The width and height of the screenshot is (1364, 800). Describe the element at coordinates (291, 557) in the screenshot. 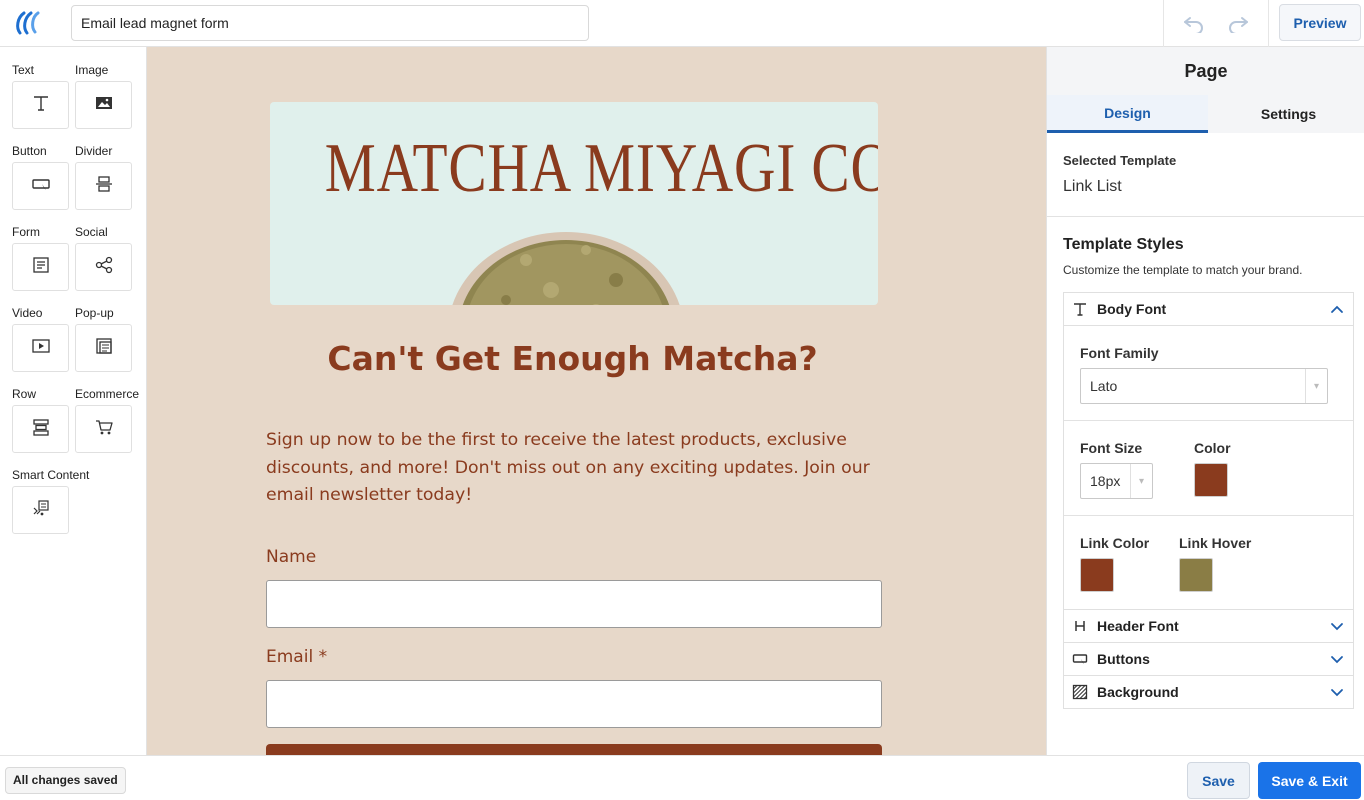

I see `name-field-label: Name` at that location.